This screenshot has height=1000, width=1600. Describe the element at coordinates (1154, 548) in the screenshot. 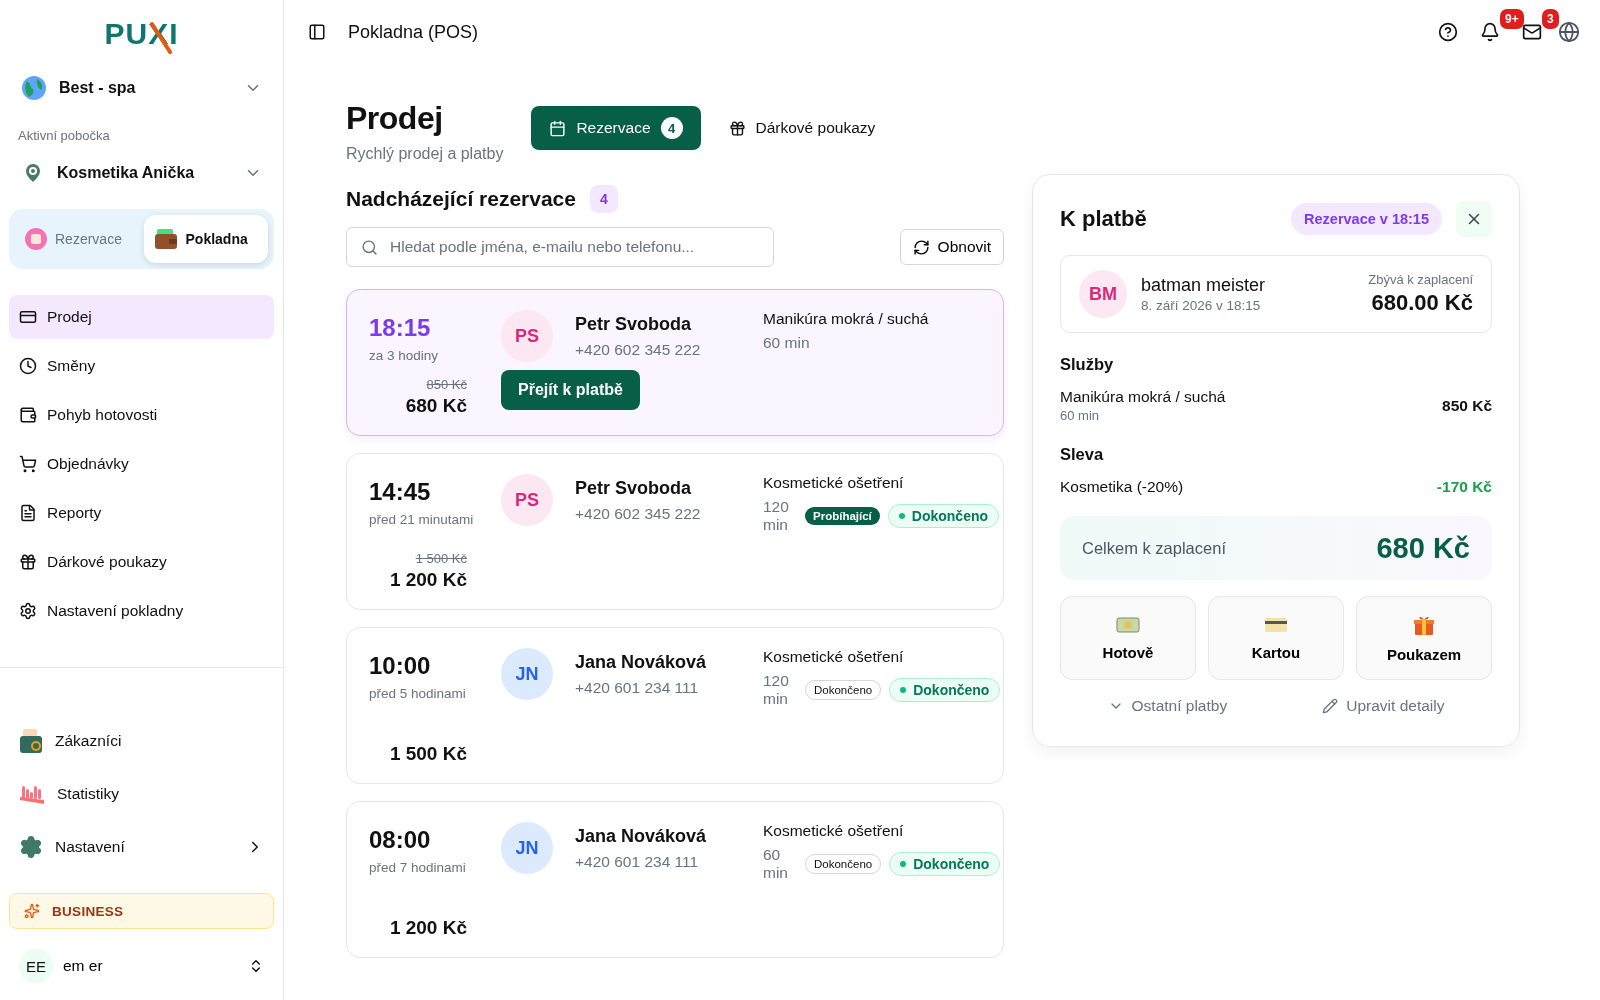

I see `total-label: Celkem k zaplacení` at that location.